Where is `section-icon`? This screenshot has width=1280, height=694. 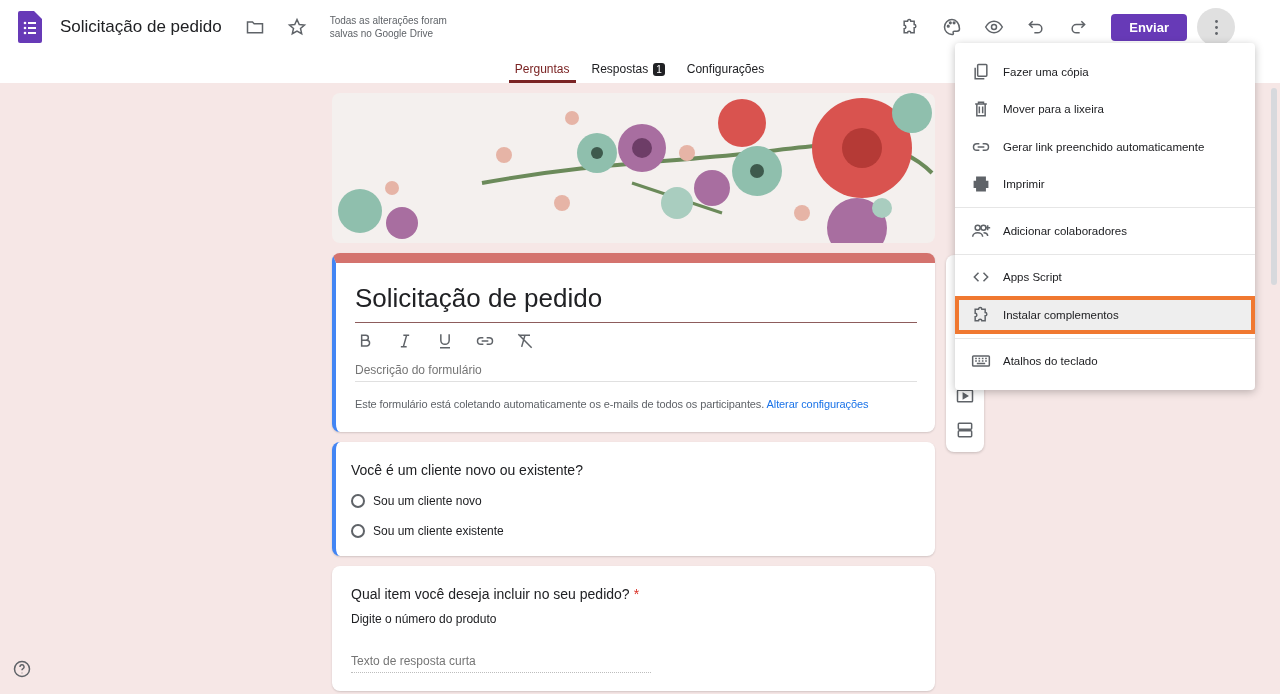 section-icon is located at coordinates (965, 430).